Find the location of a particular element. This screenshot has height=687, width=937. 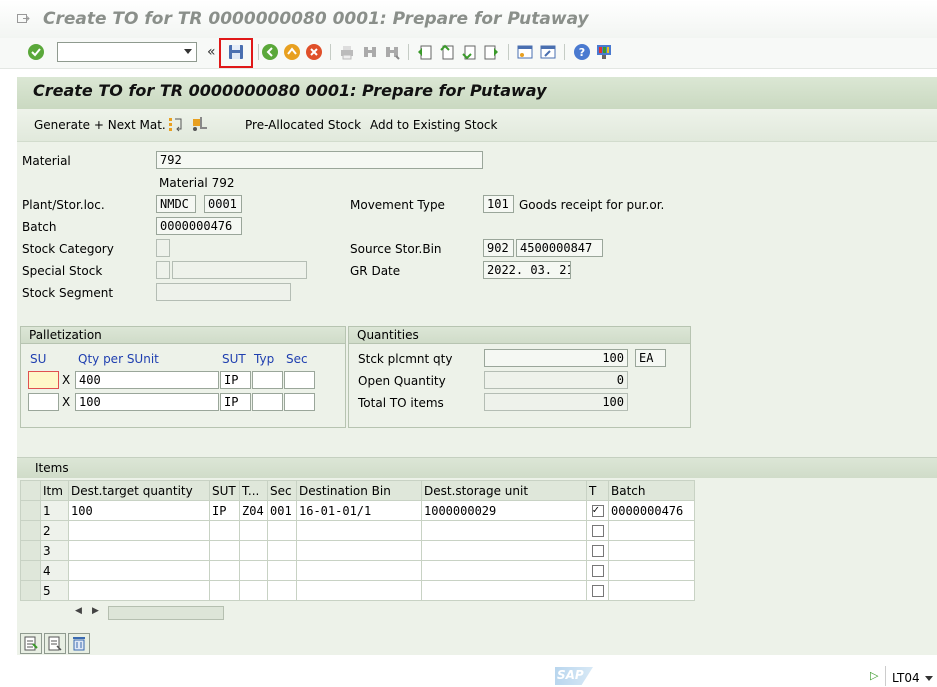

help-icon: ? is located at coordinates (582, 52).